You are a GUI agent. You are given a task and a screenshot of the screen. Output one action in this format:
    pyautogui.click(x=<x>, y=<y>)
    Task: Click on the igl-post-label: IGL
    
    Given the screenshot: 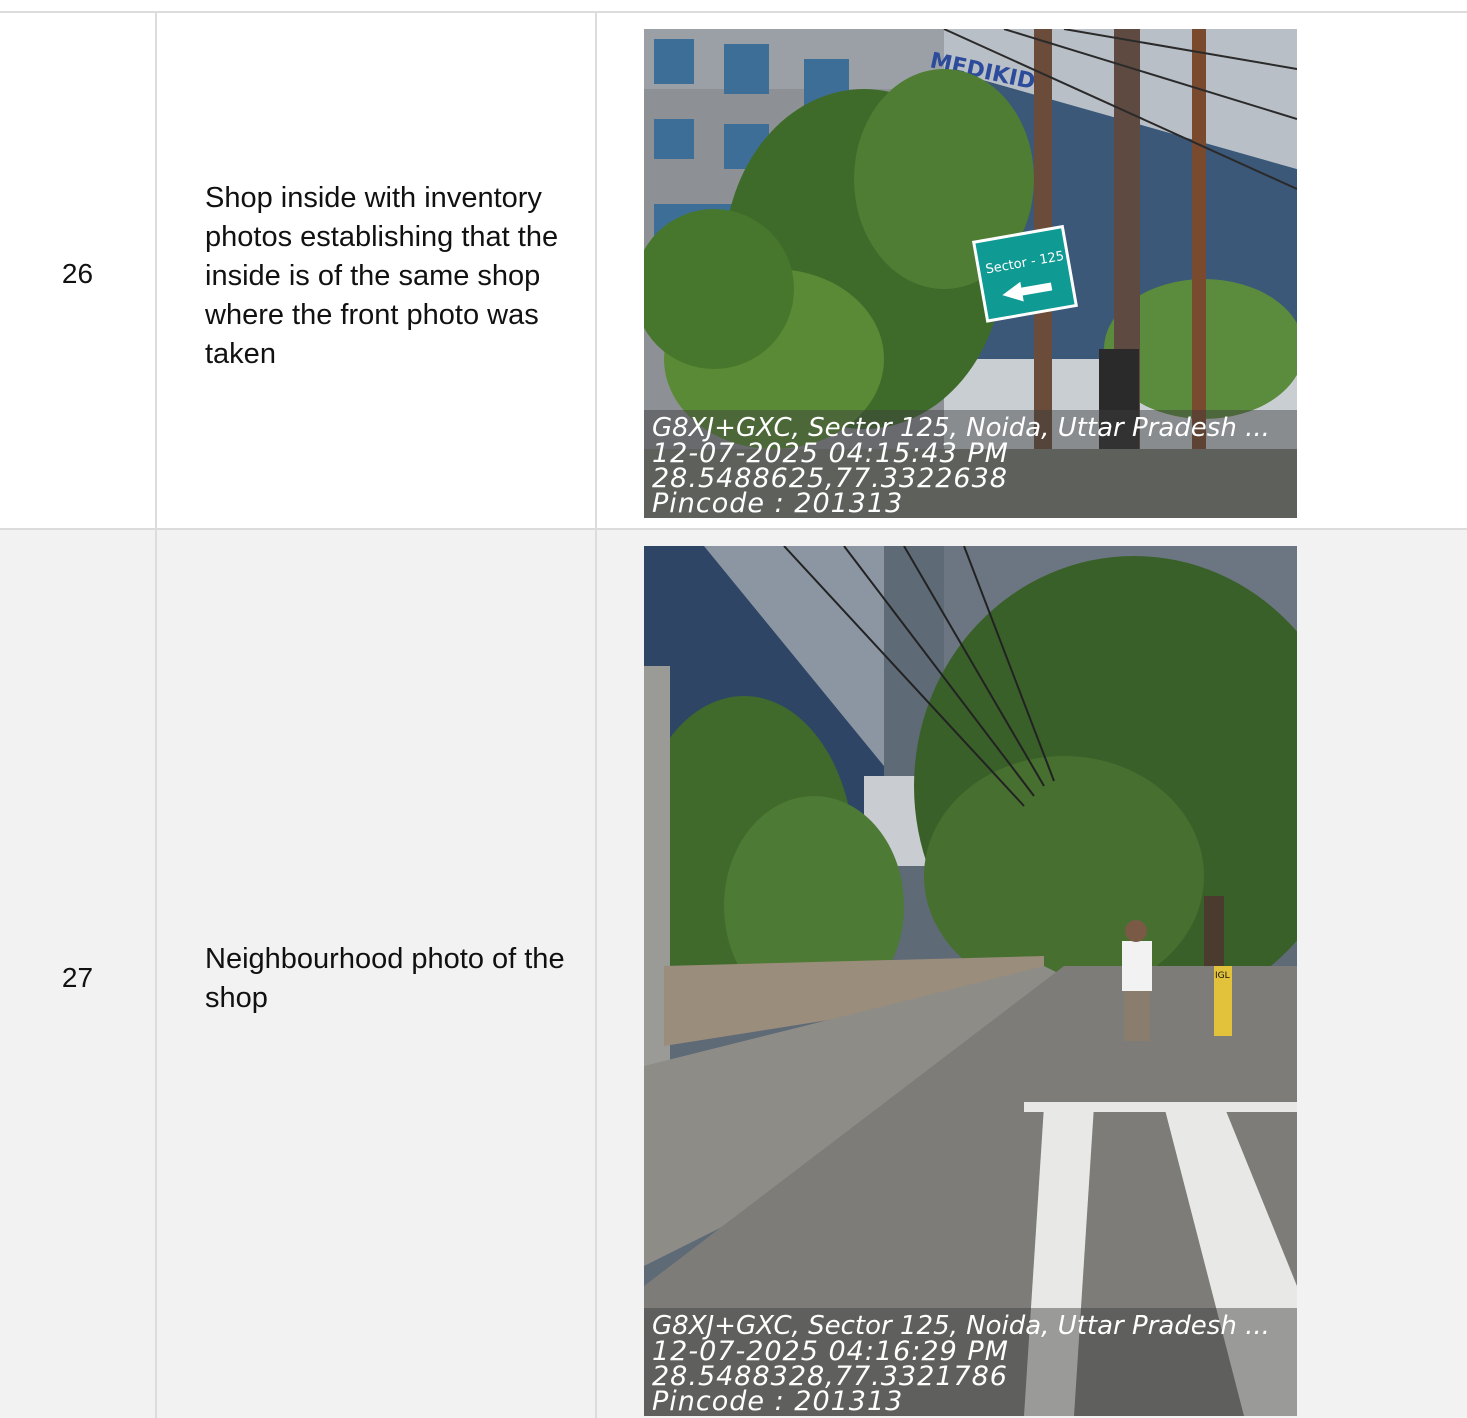 What is the action you would take?
    pyautogui.click(x=1222, y=976)
    